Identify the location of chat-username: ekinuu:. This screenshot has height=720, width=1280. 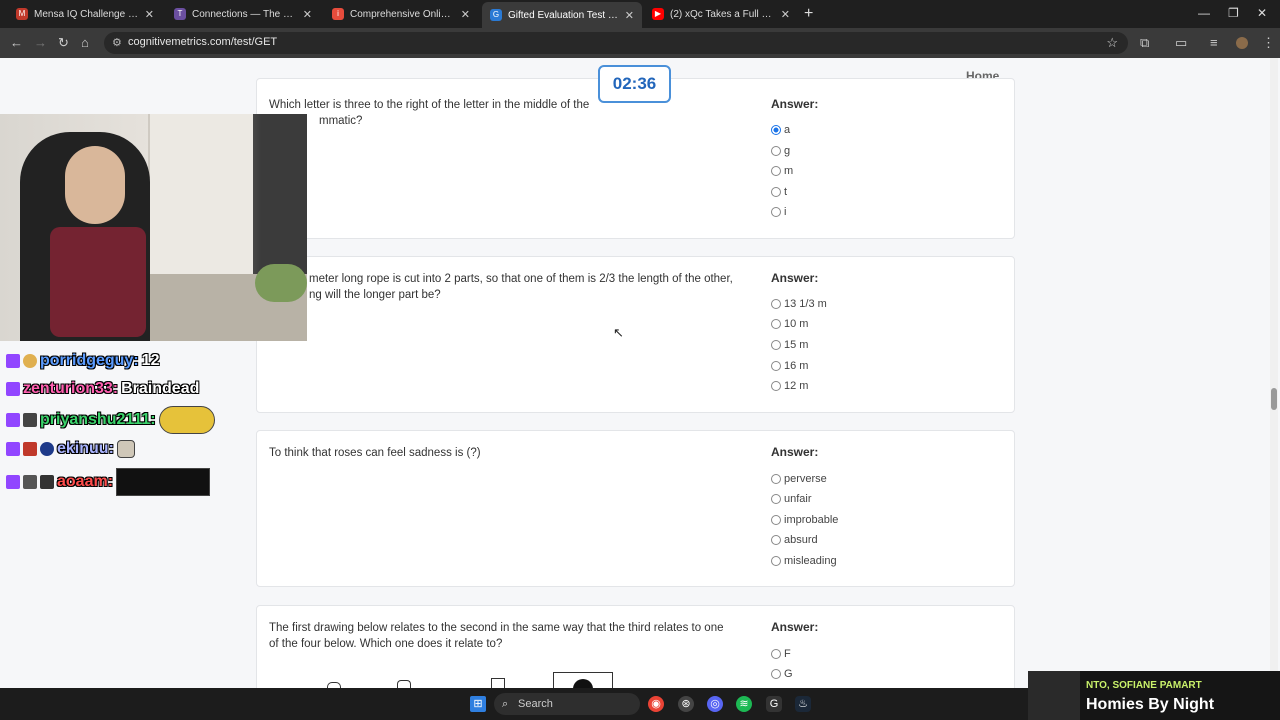
(85, 448).